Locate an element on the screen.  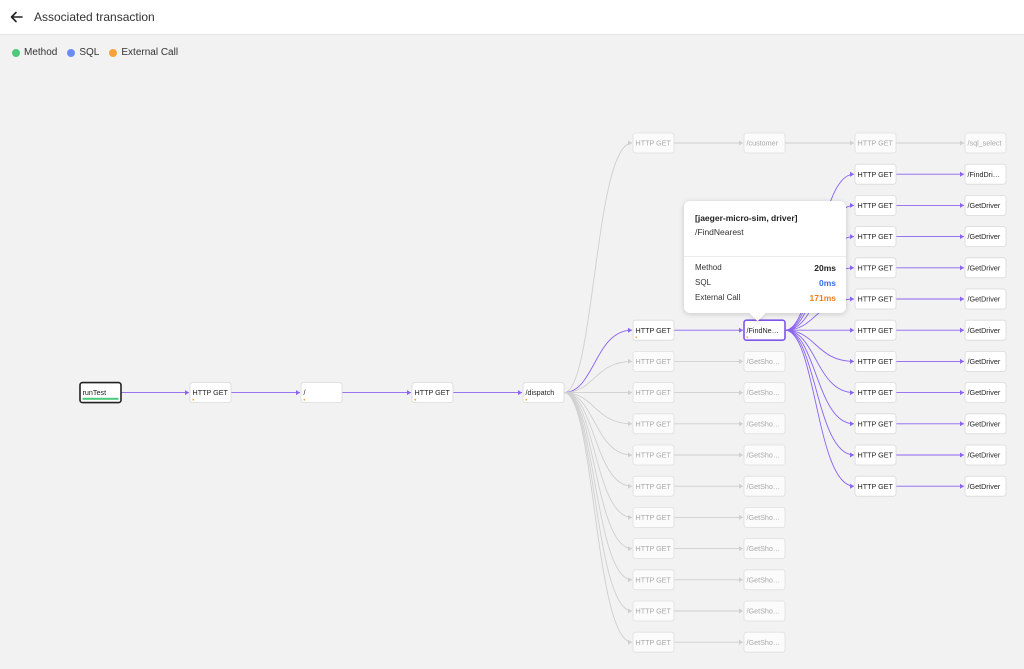
graph-node-get2: HTTP GET is located at coordinates (432, 393).